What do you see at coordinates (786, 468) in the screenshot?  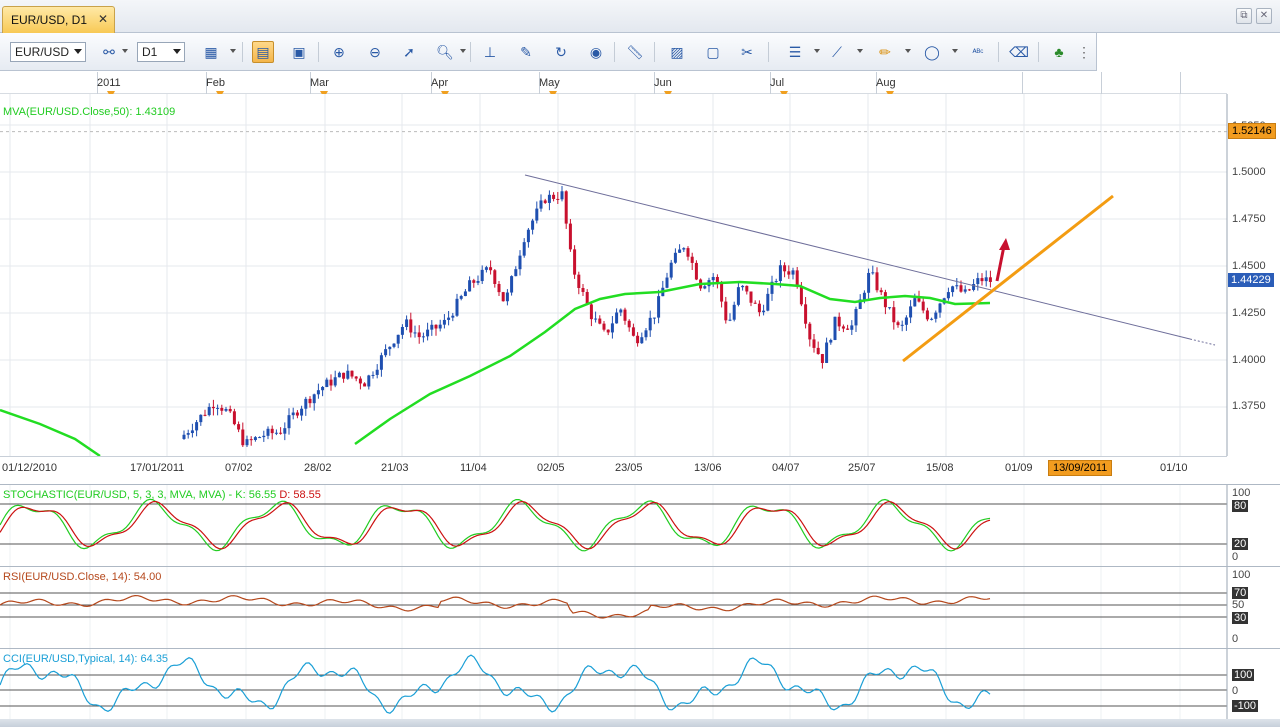 I see `date-label: 04/07` at bounding box center [786, 468].